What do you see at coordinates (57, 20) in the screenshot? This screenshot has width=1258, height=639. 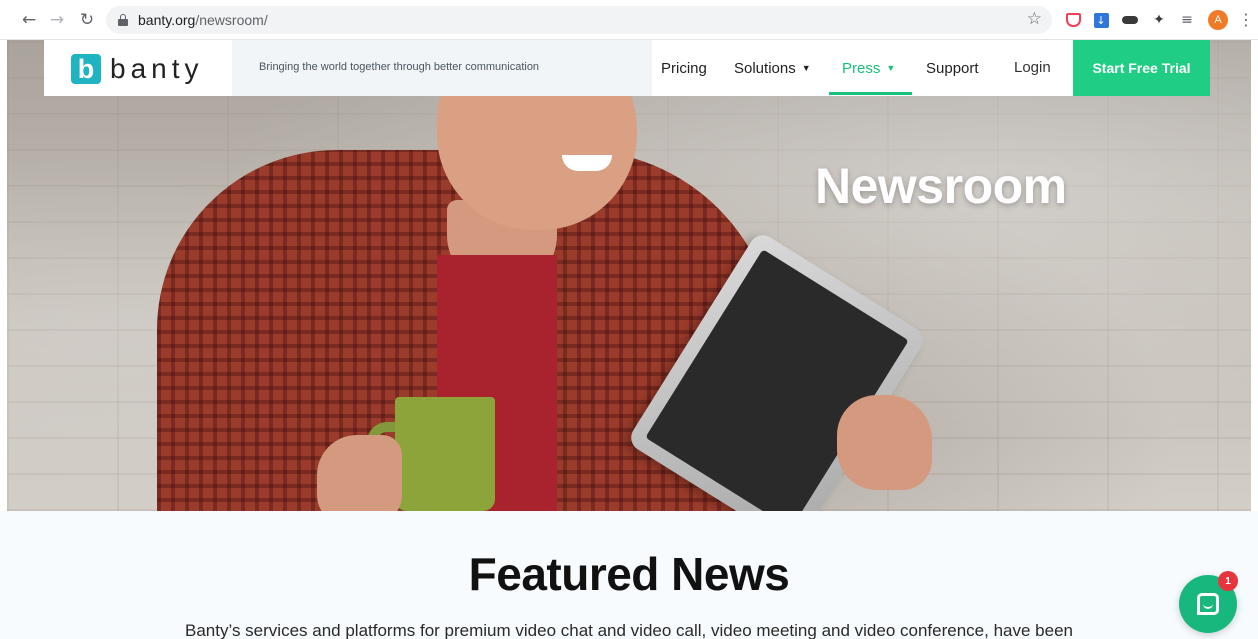 I see `forward-arrow-icon: →` at bounding box center [57, 20].